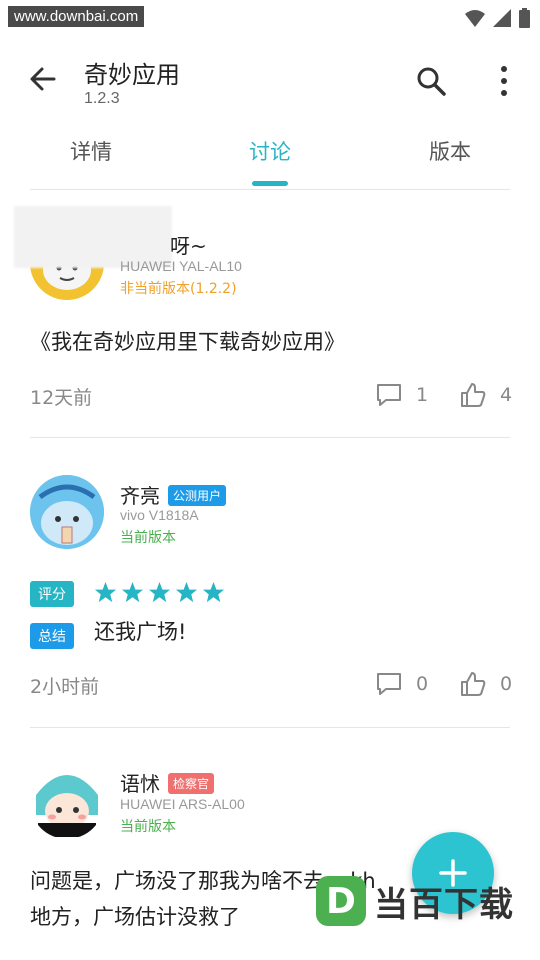 The width and height of the screenshot is (540, 960). I want to click on rating-tag: 评分, so click(52, 594).